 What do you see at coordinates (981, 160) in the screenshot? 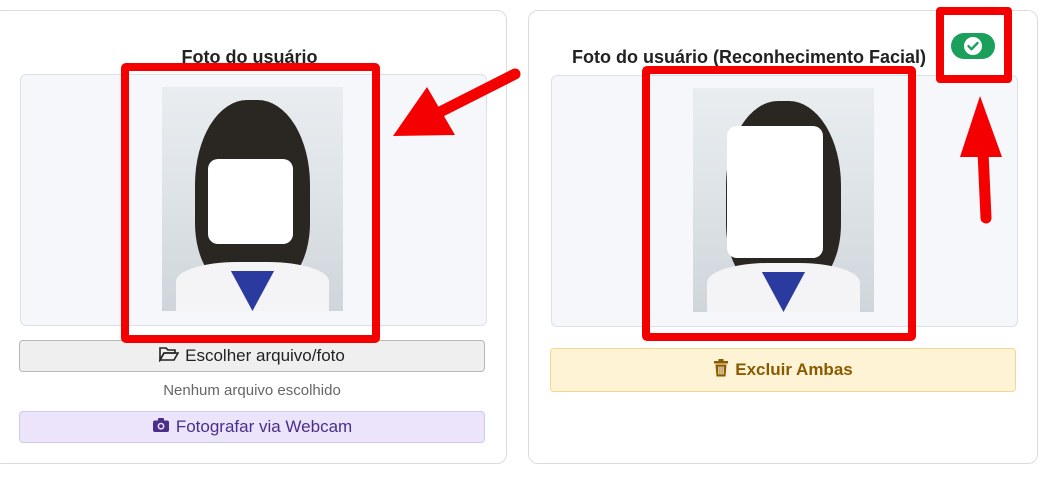
I see `annotation-arrow-up` at bounding box center [981, 160].